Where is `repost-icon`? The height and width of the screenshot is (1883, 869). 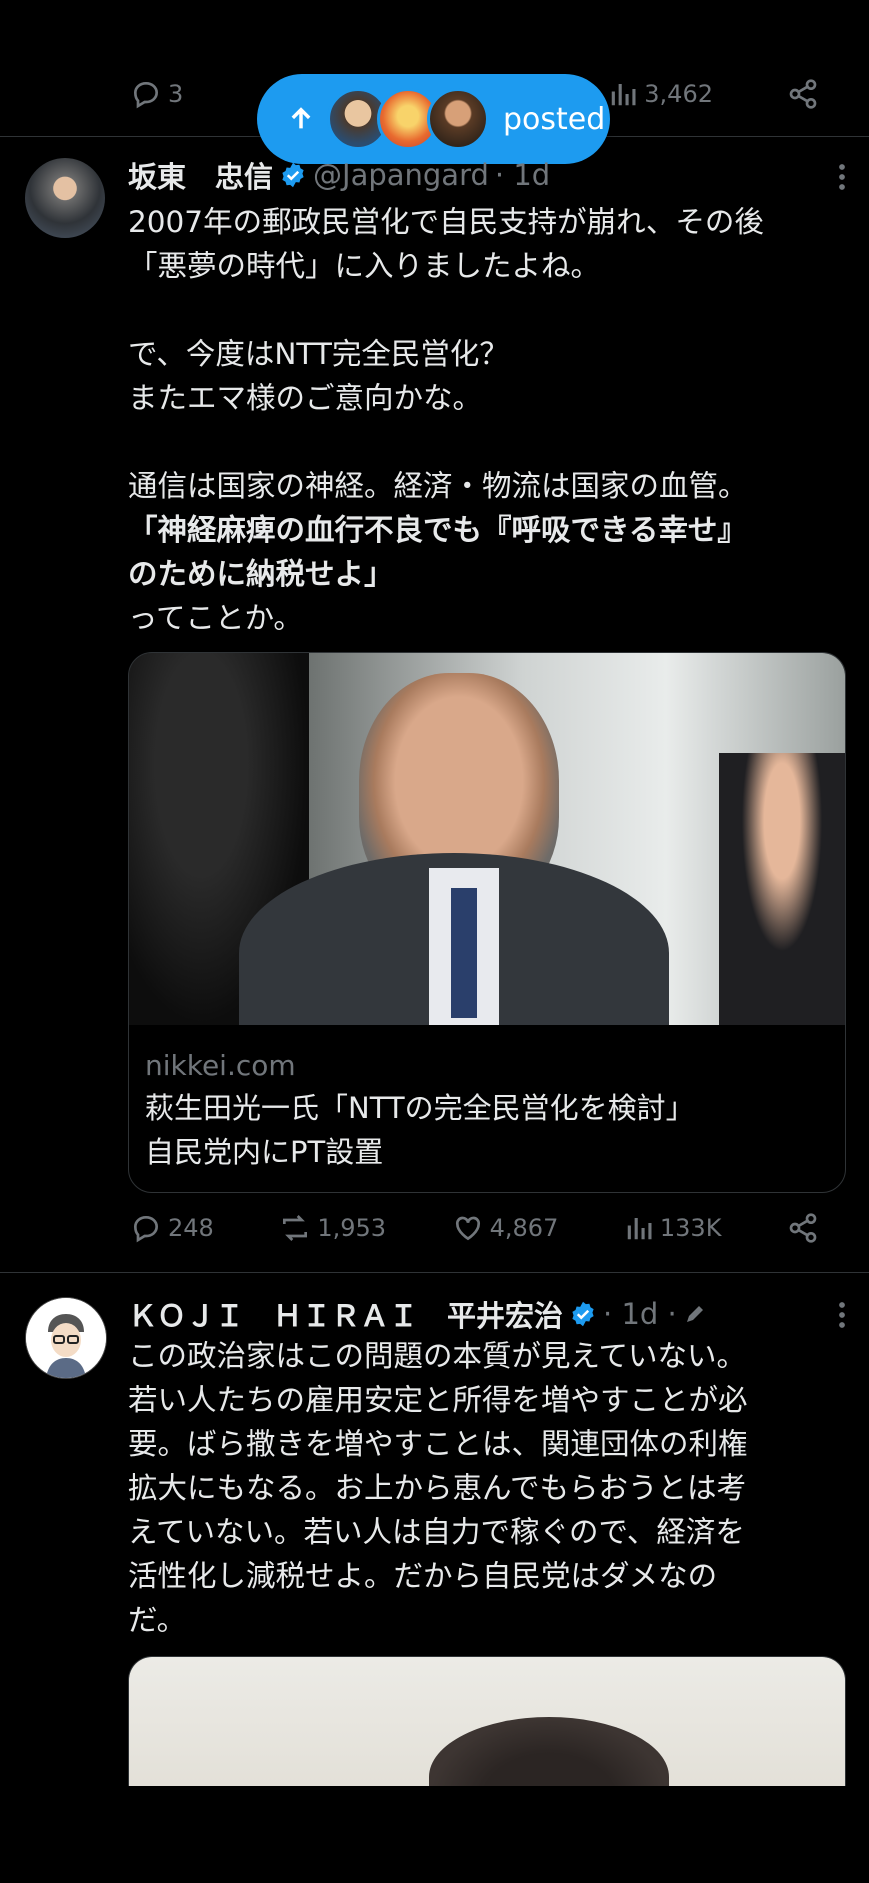 repost-icon is located at coordinates (295, 1228).